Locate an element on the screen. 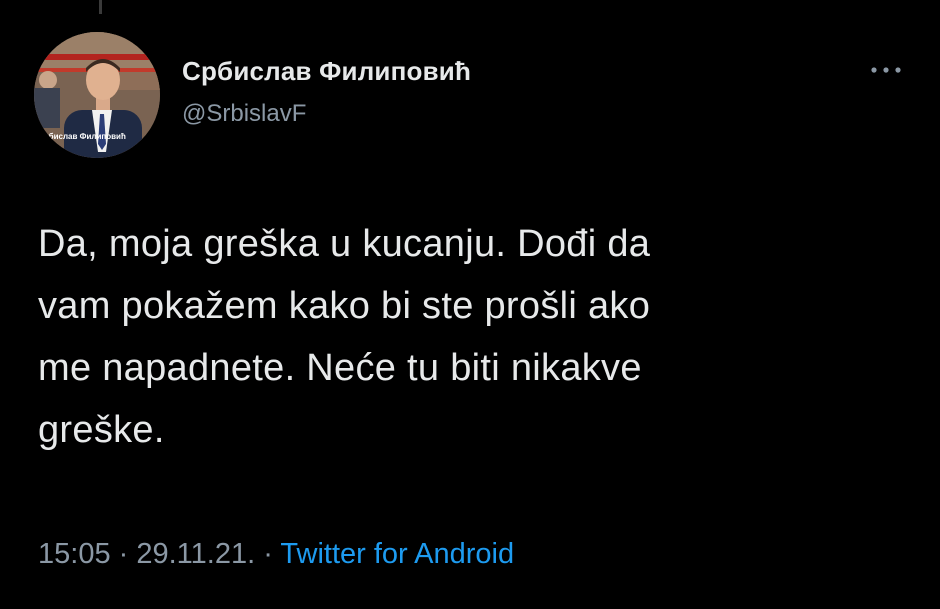 The image size is (940, 609). more-options-button is located at coordinates (886, 70).